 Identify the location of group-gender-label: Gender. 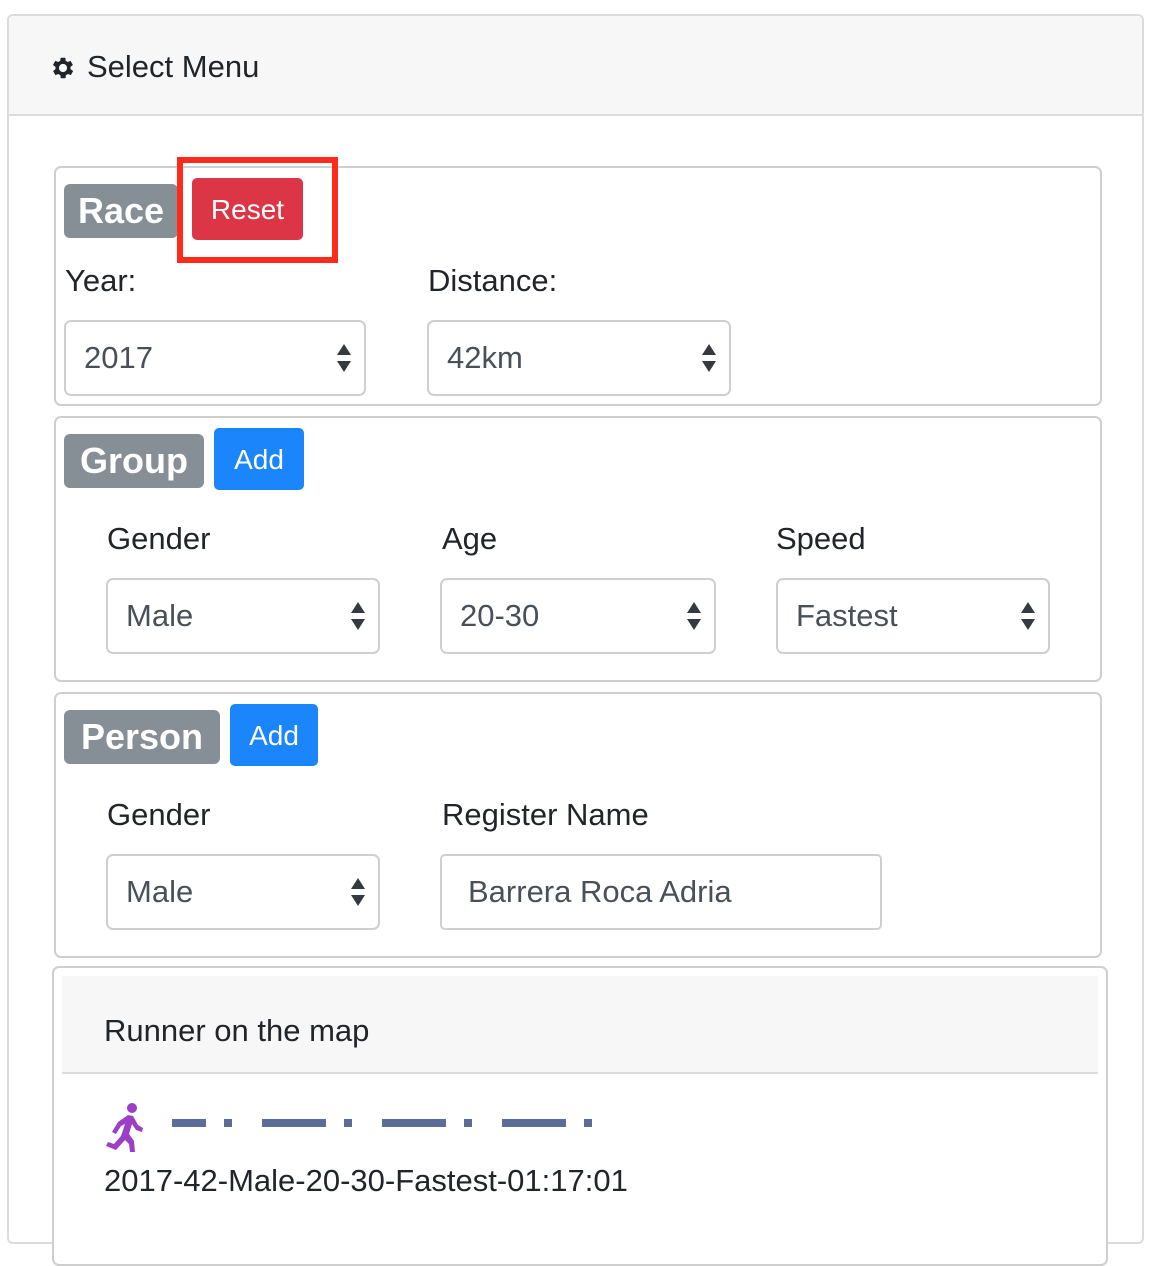
(159, 538).